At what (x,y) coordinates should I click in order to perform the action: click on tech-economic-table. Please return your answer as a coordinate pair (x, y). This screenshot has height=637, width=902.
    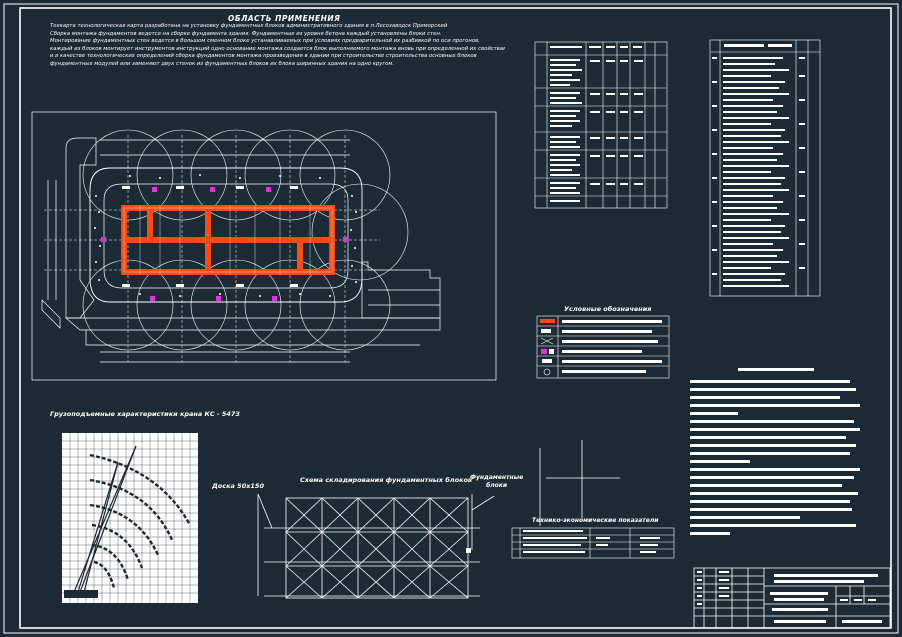
    Looking at the image, I should click on (593, 543).